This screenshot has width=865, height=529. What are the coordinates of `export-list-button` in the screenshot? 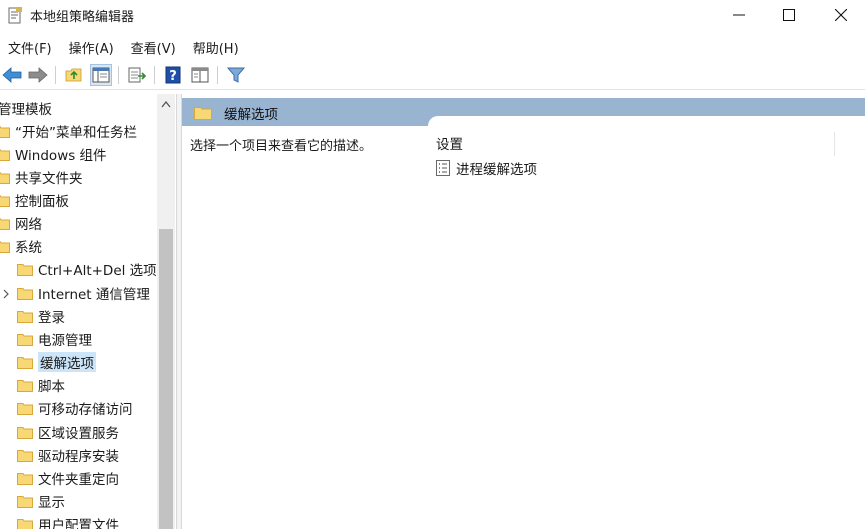 It's located at (137, 75).